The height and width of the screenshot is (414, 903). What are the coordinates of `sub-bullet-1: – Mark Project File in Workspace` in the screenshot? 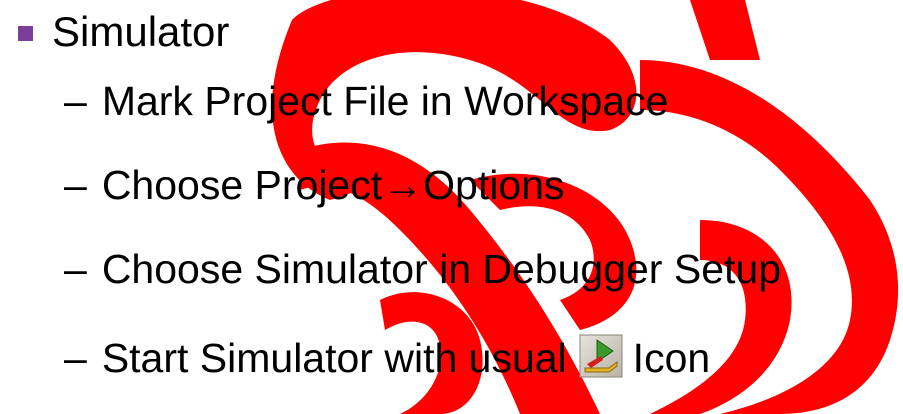 It's located at (366, 101).